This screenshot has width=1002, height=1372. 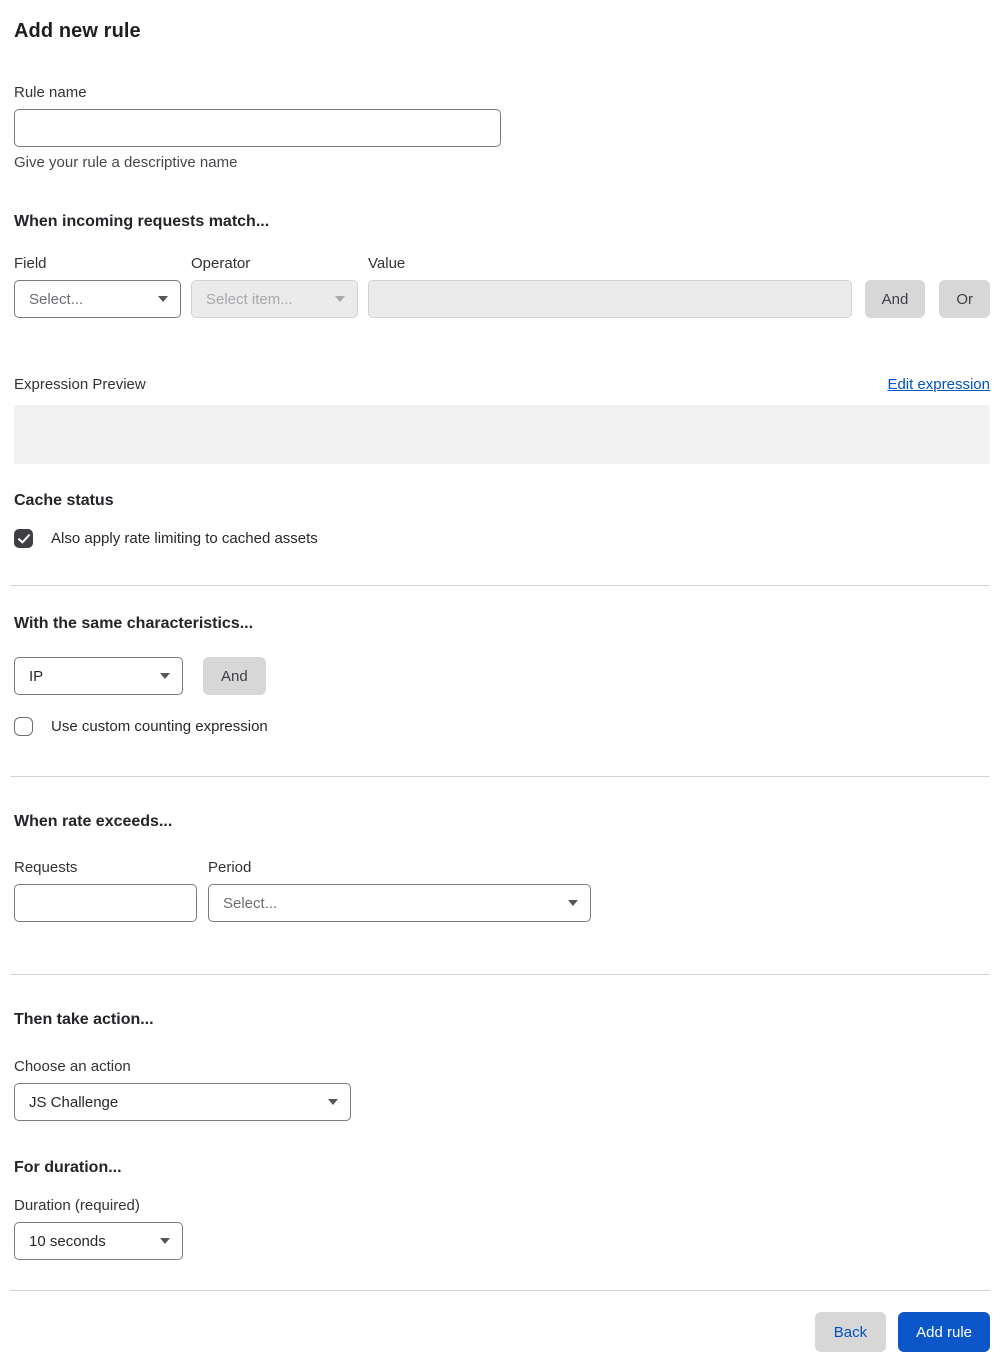 I want to click on requests-column: Requests, so click(x=105, y=890).